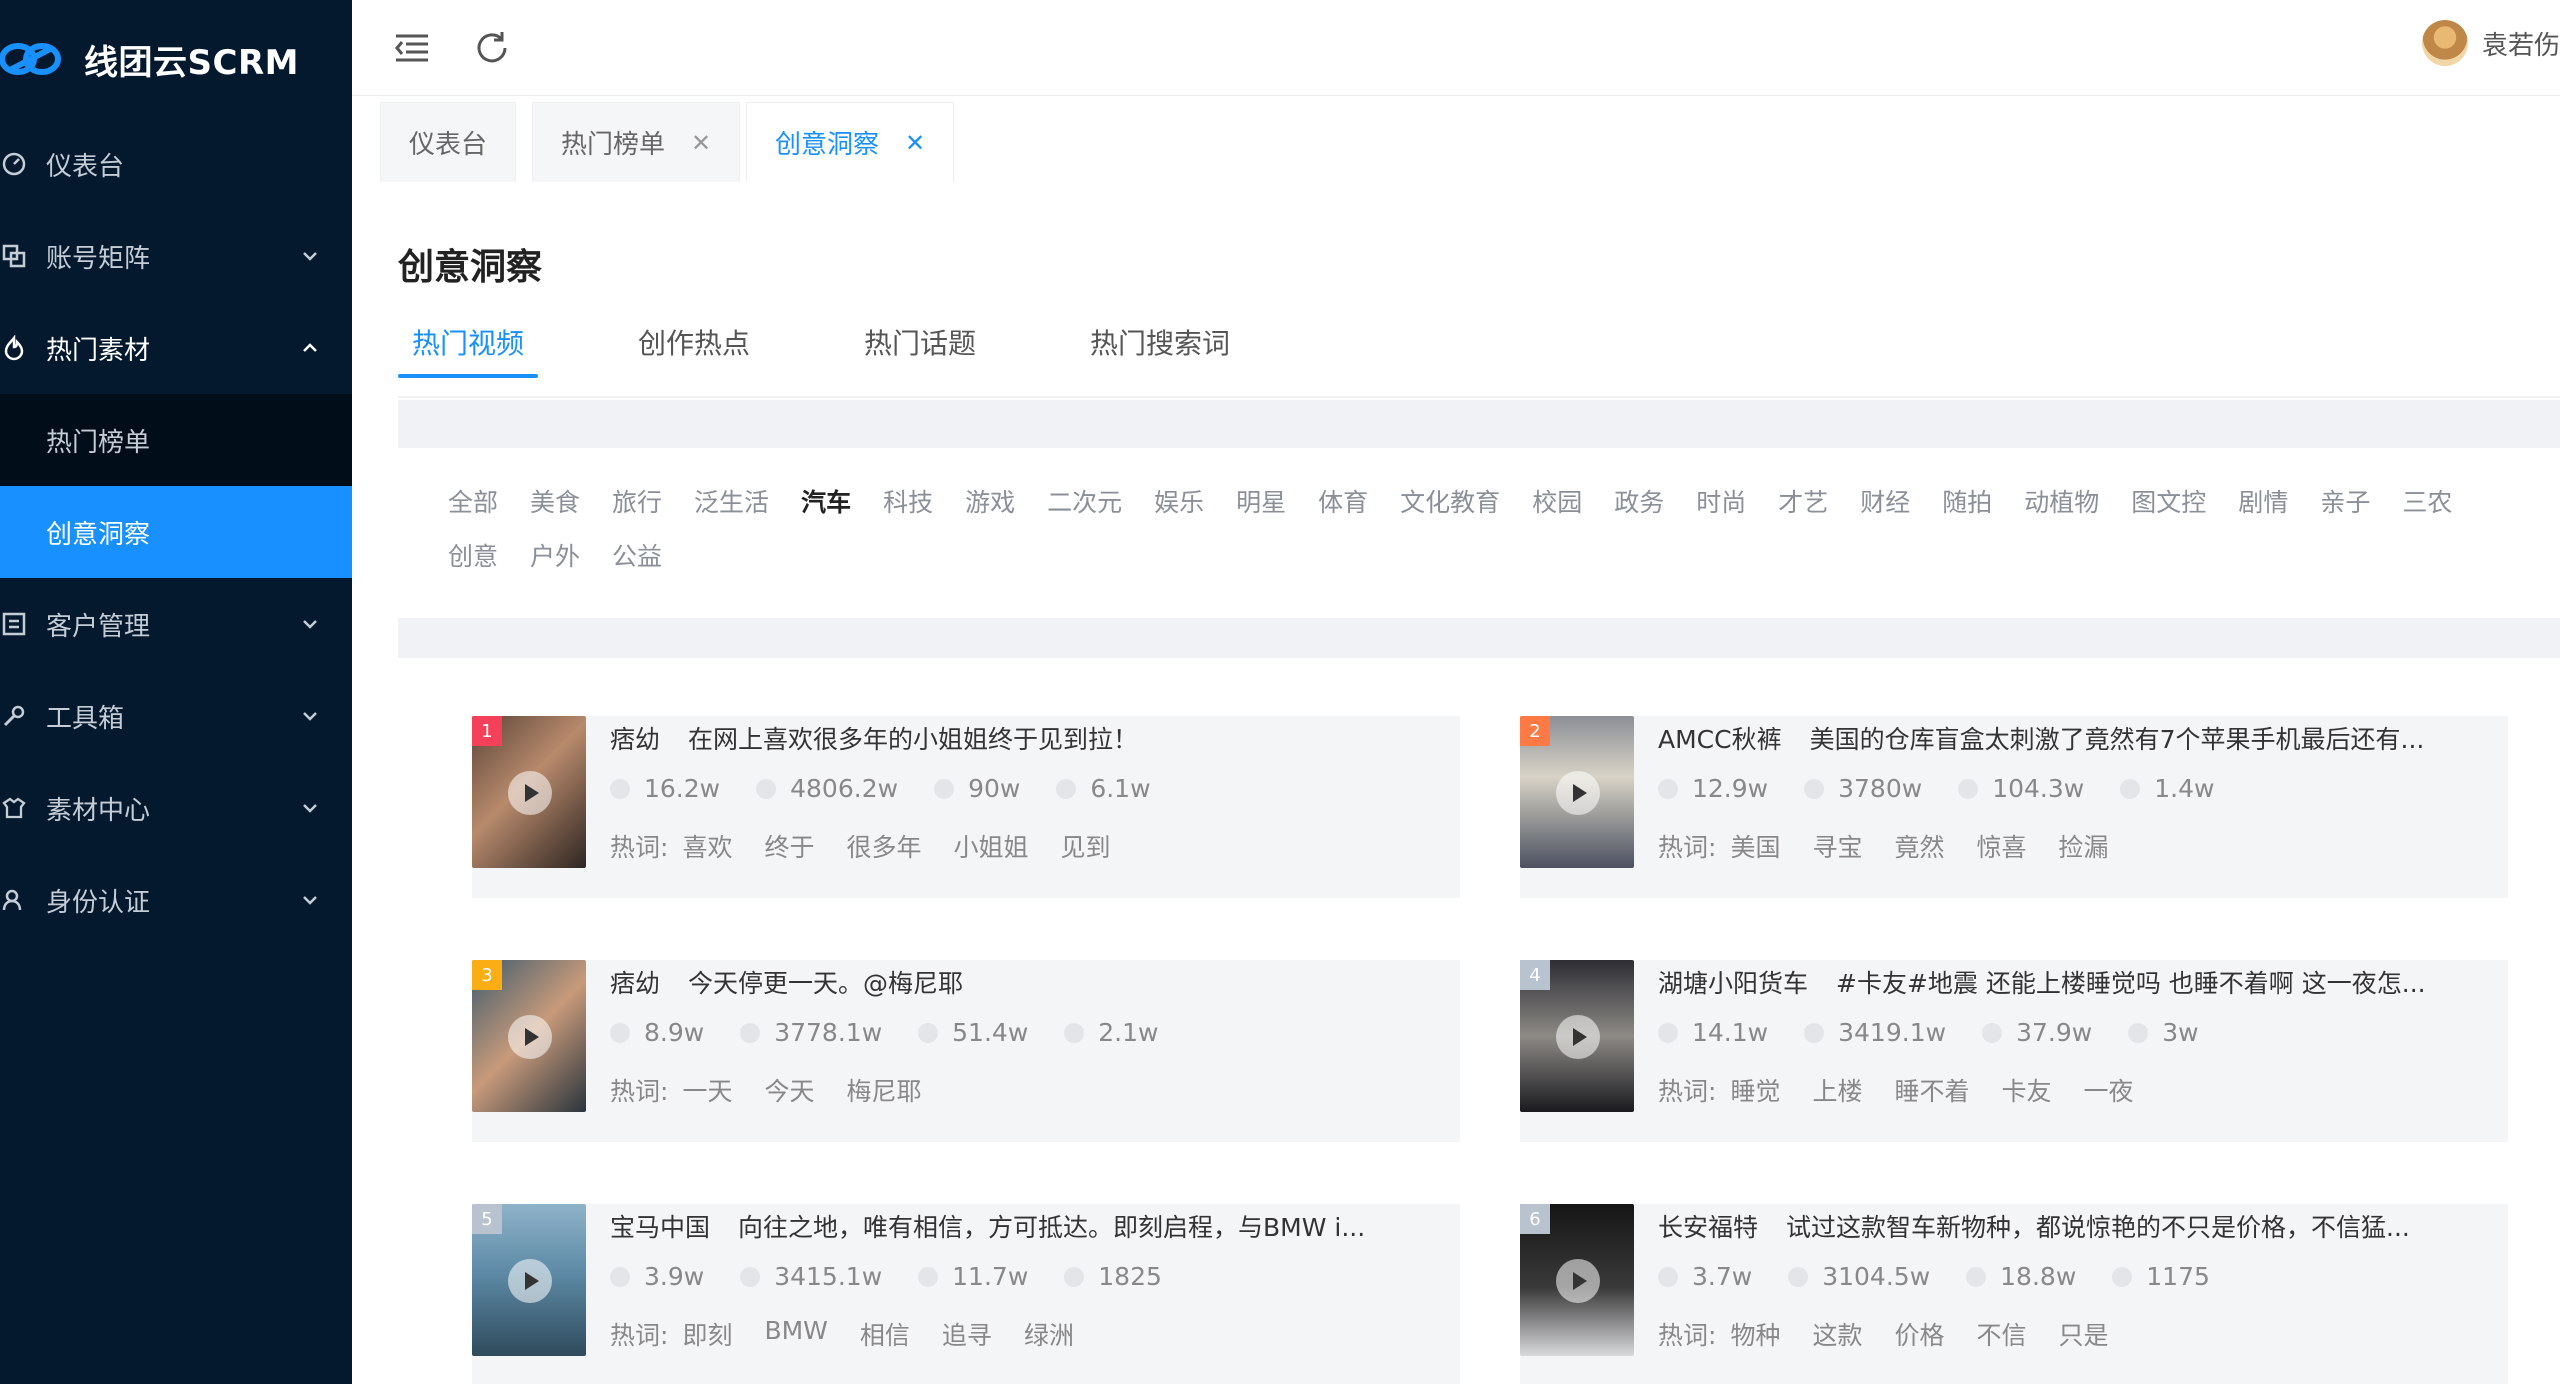  What do you see at coordinates (967, 1334) in the screenshot?
I see `keyword-tag: 追寻` at bounding box center [967, 1334].